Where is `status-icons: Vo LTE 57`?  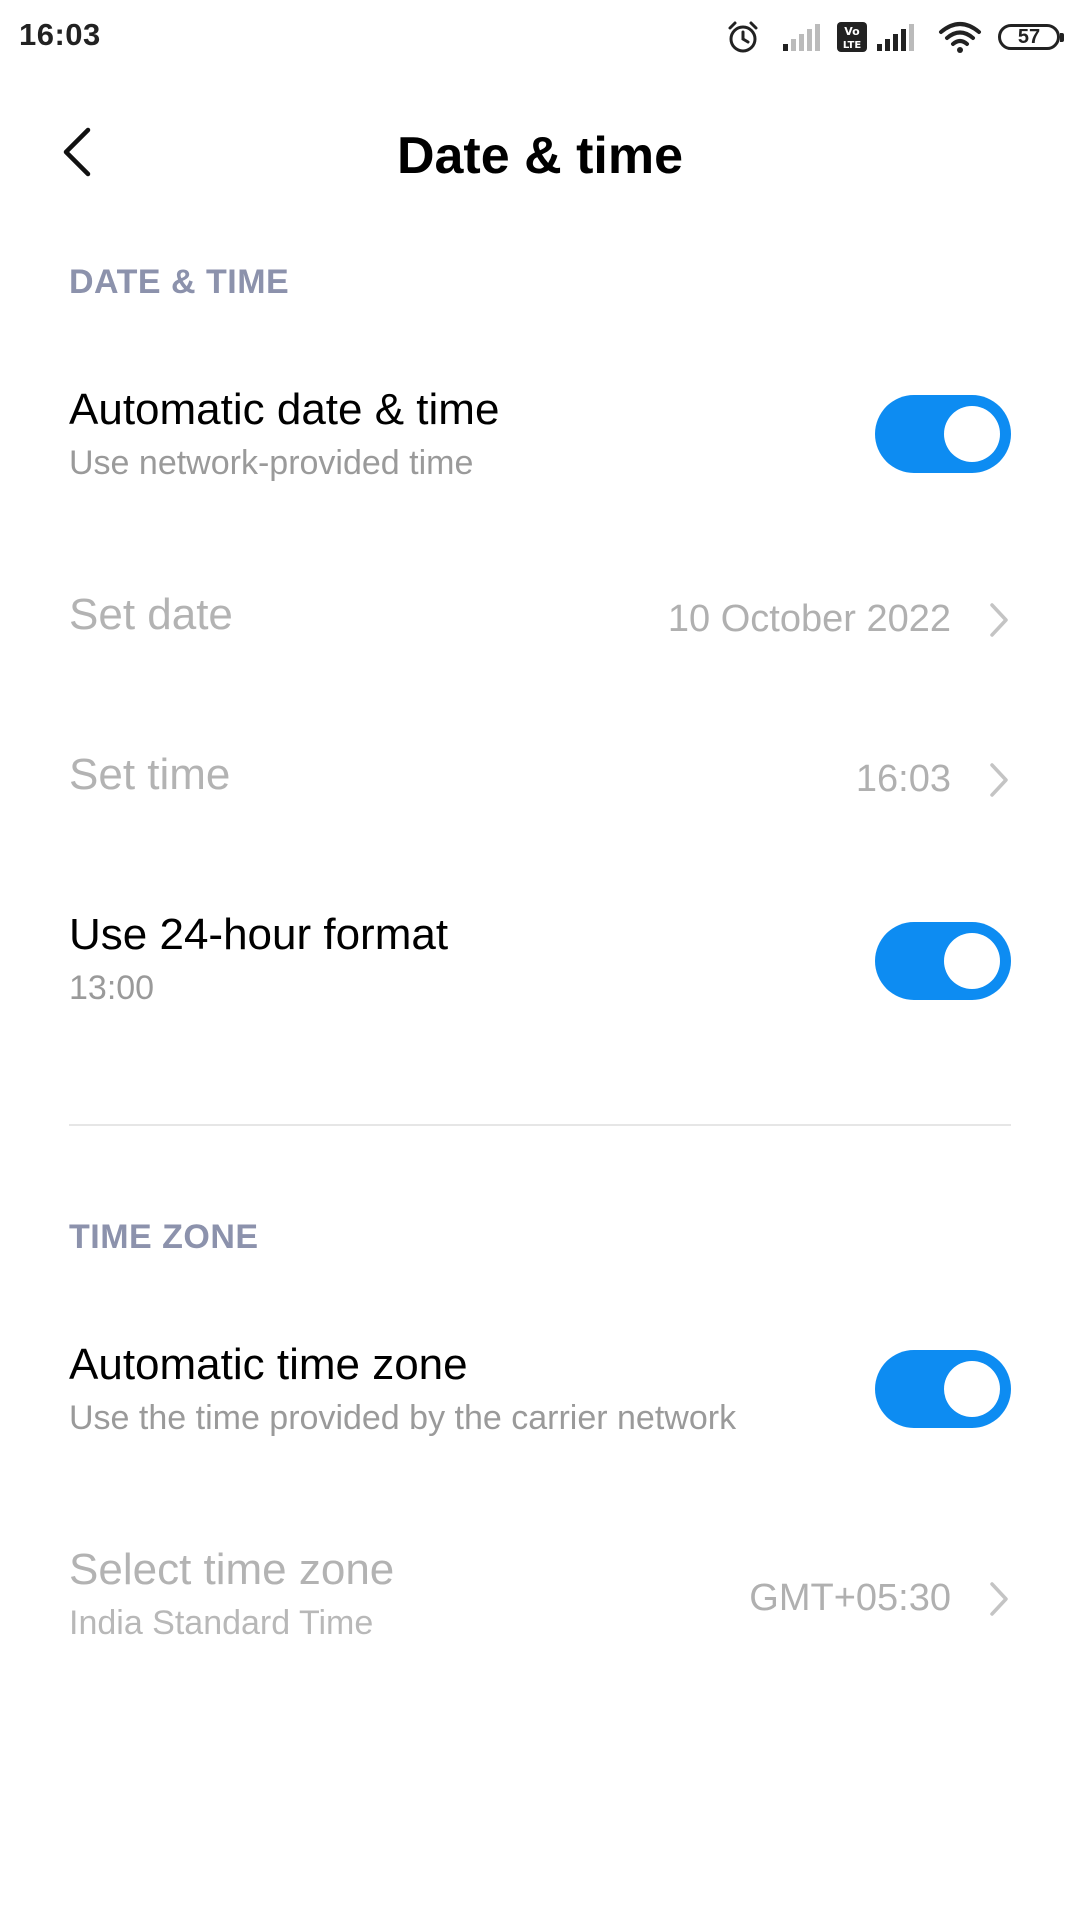
status-icons: Vo LTE 57 is located at coordinates (895, 37).